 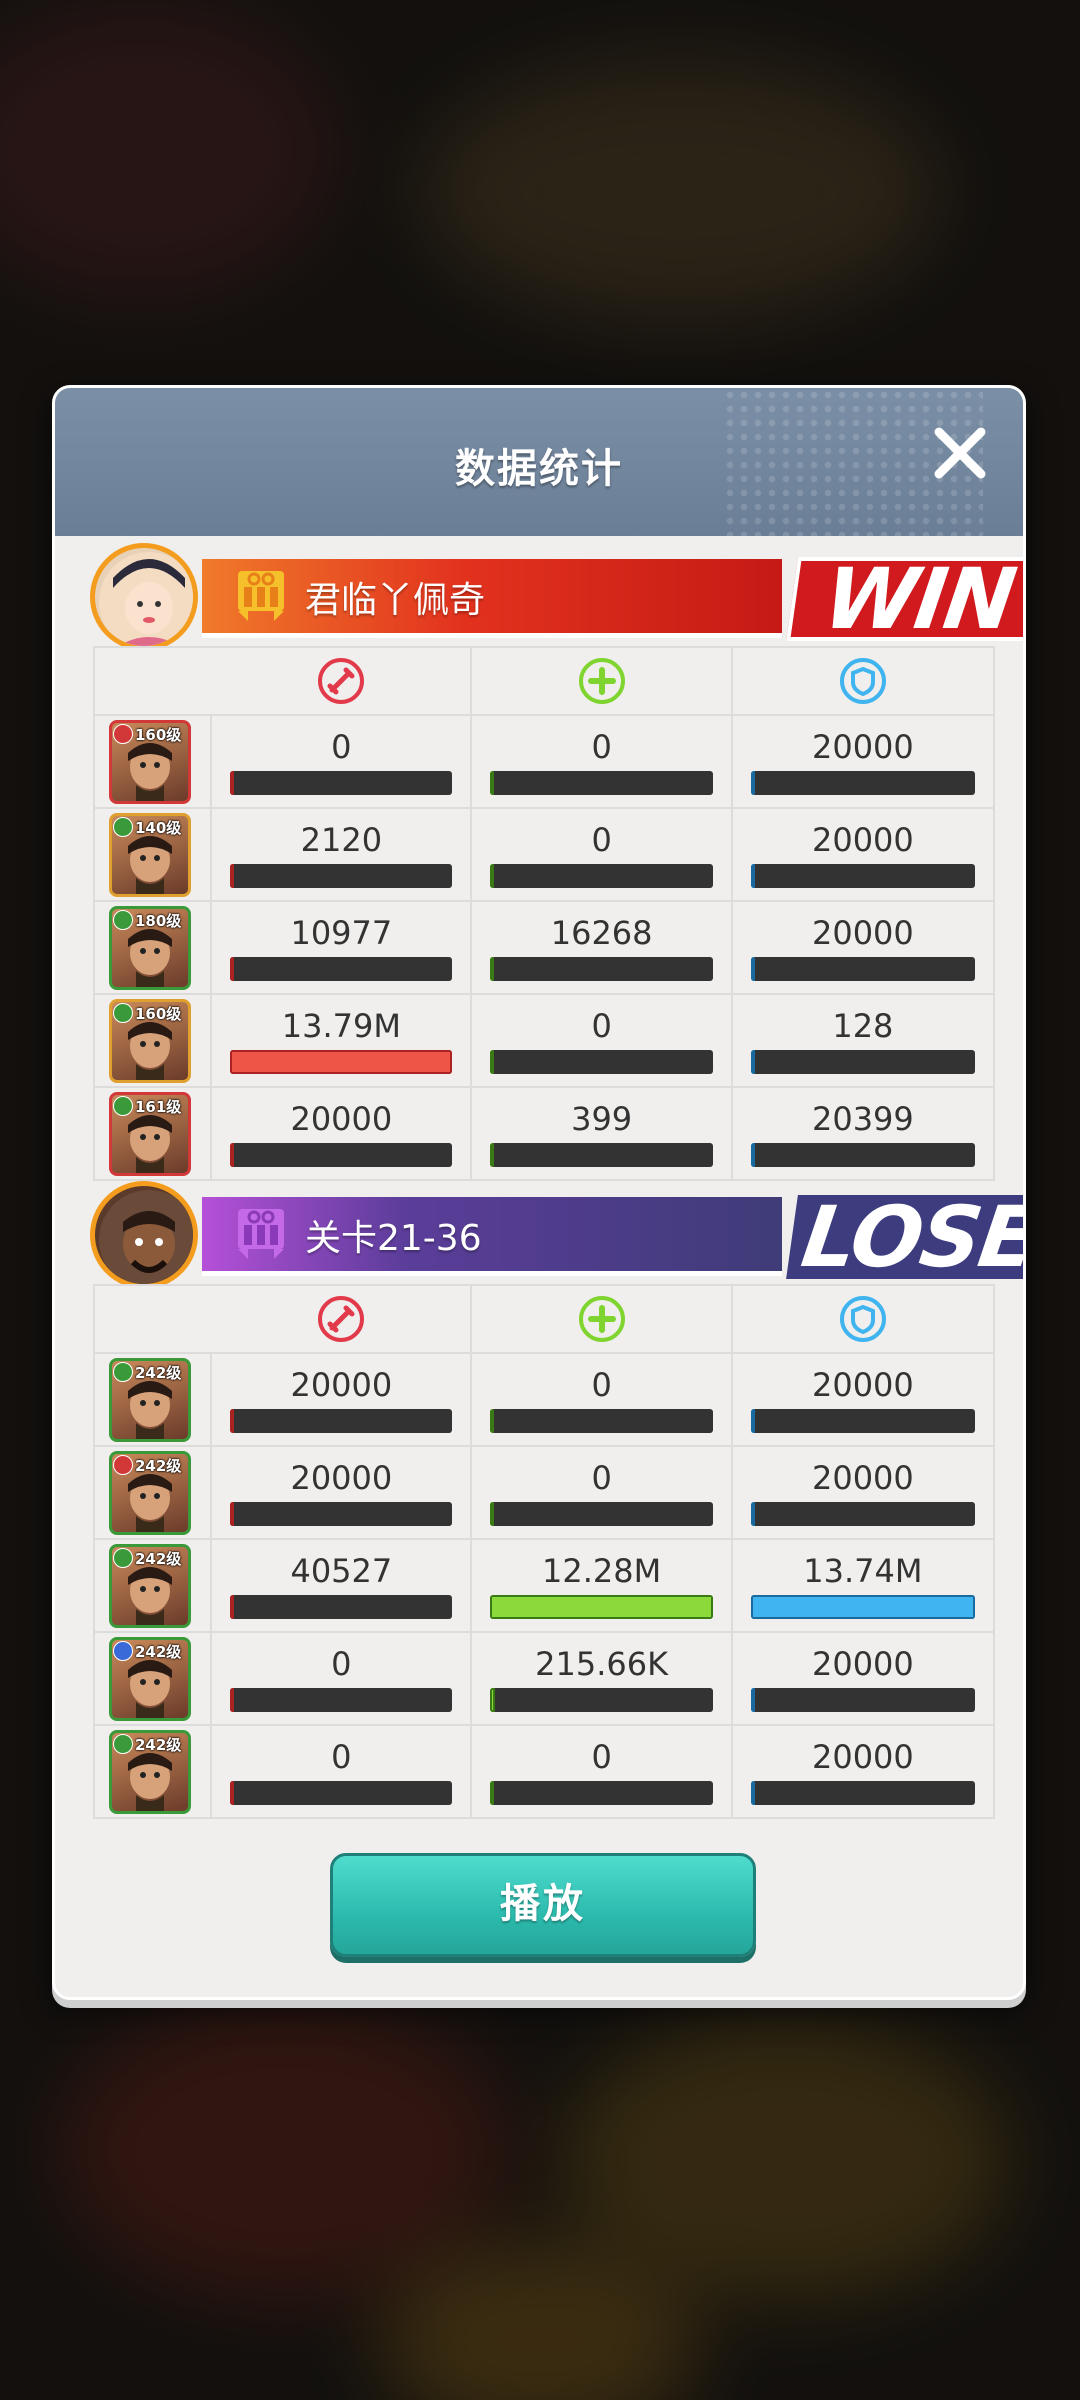 I want to click on stat-value: 215.66K, so click(x=602, y=1664).